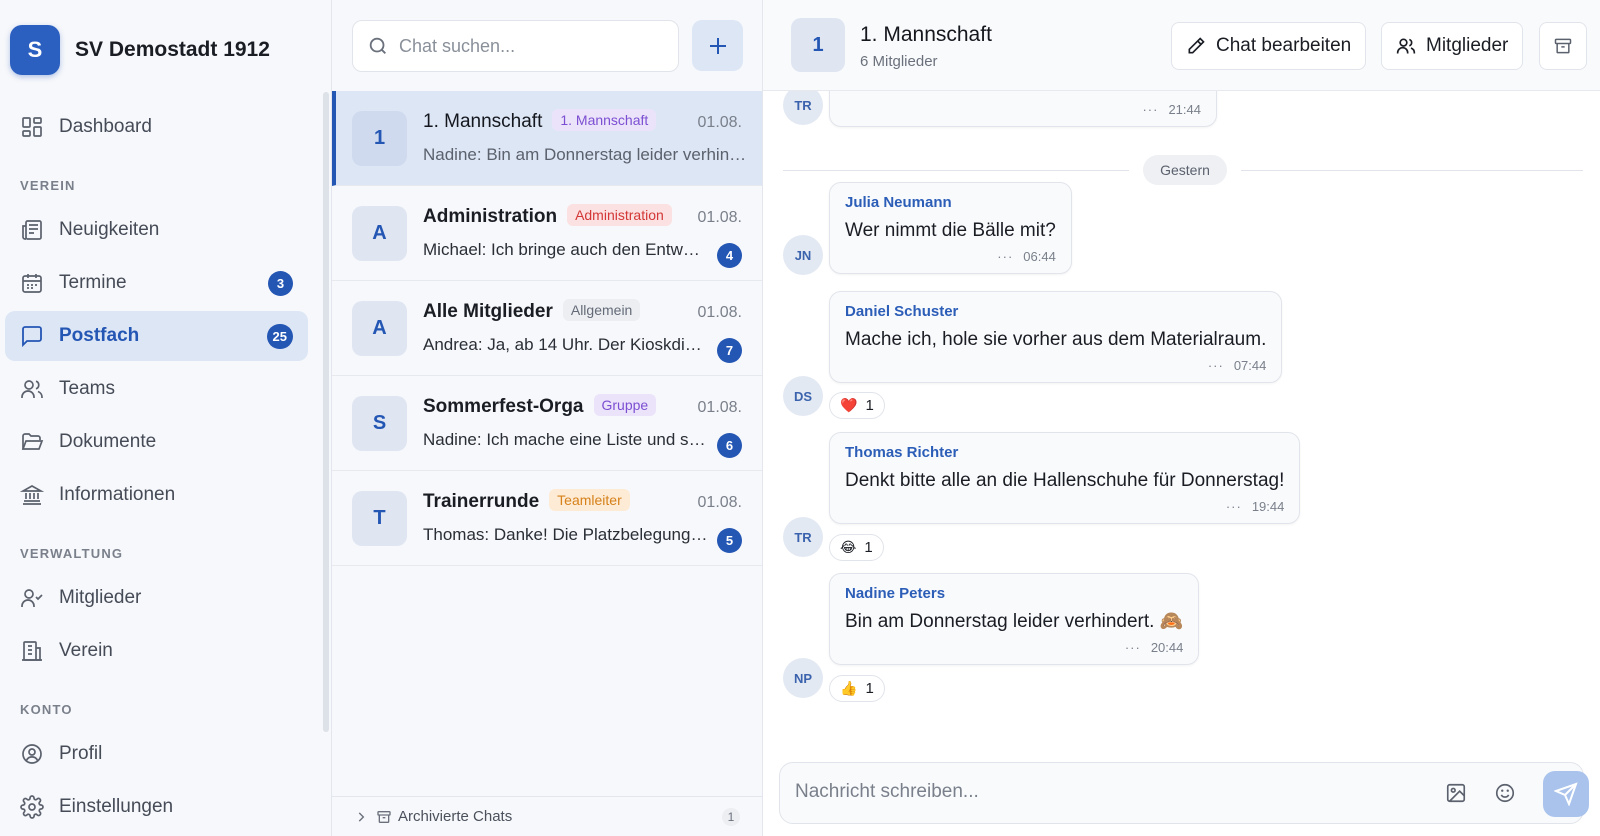 The image size is (1600, 836). I want to click on building-icon, so click(32, 651).